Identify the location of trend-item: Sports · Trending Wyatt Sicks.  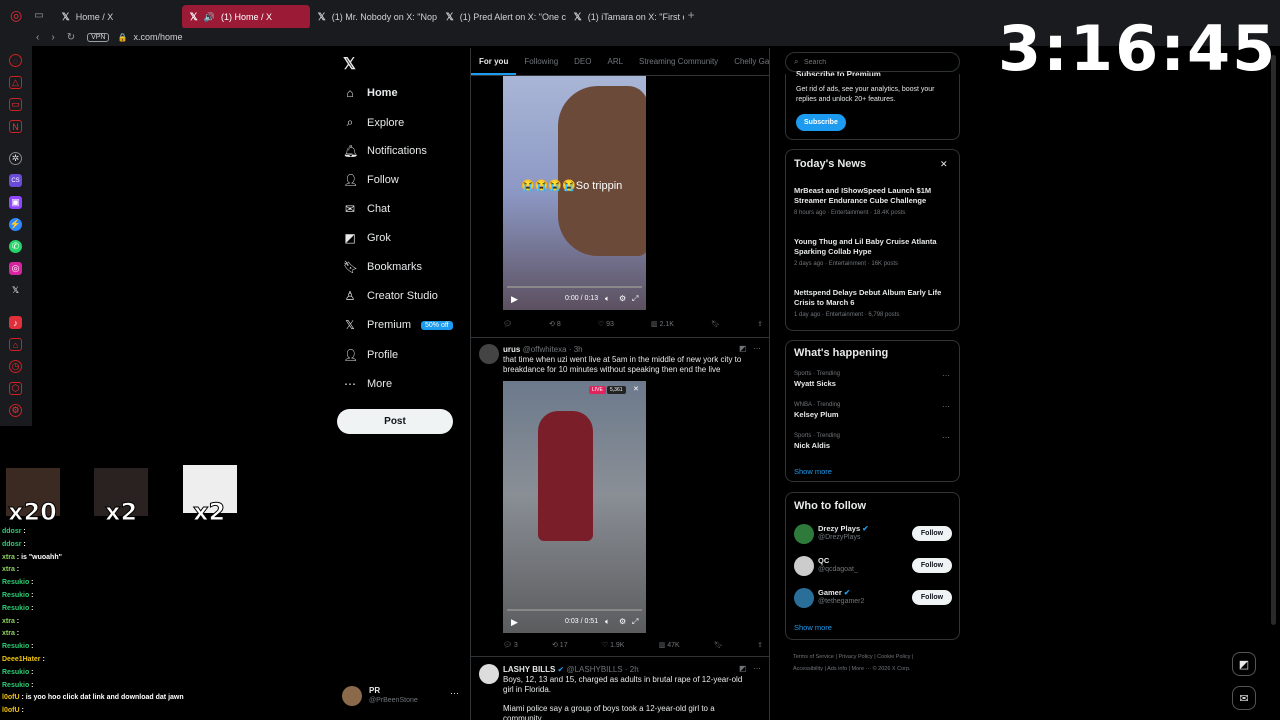
(874, 379).